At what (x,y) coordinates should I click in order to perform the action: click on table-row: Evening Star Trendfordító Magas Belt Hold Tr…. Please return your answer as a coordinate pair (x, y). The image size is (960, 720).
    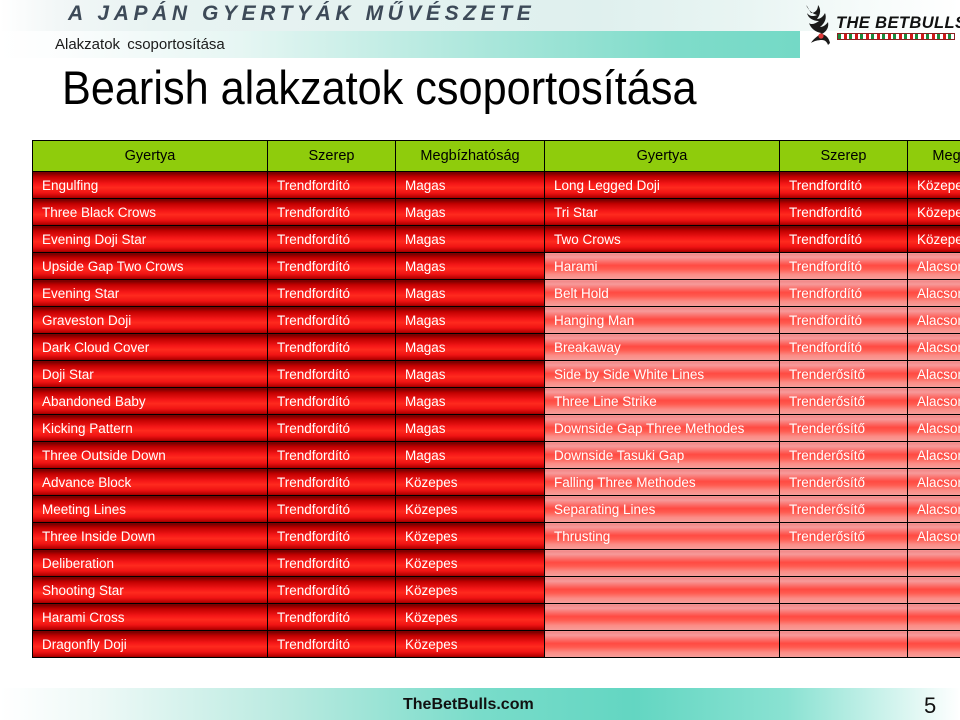
    Looking at the image, I should click on (496, 293).